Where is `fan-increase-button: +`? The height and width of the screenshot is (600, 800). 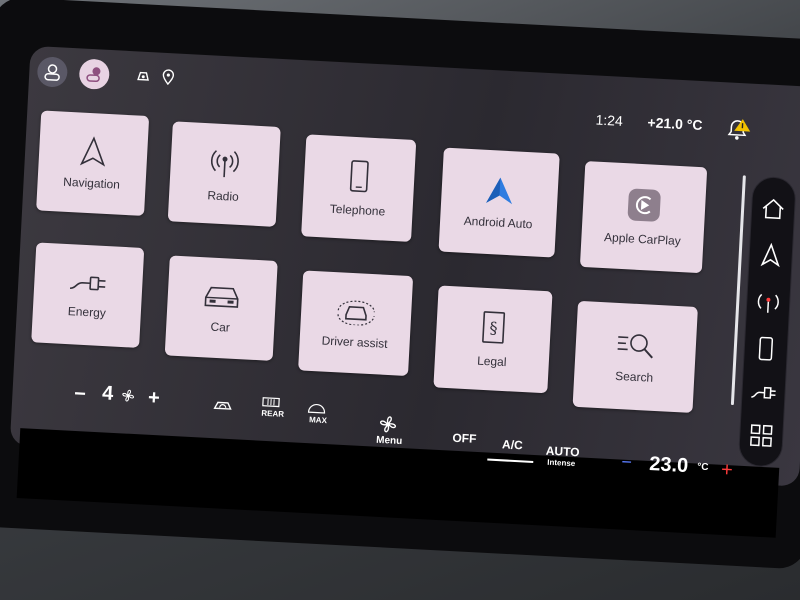
fan-increase-button: + is located at coordinates (154, 399).